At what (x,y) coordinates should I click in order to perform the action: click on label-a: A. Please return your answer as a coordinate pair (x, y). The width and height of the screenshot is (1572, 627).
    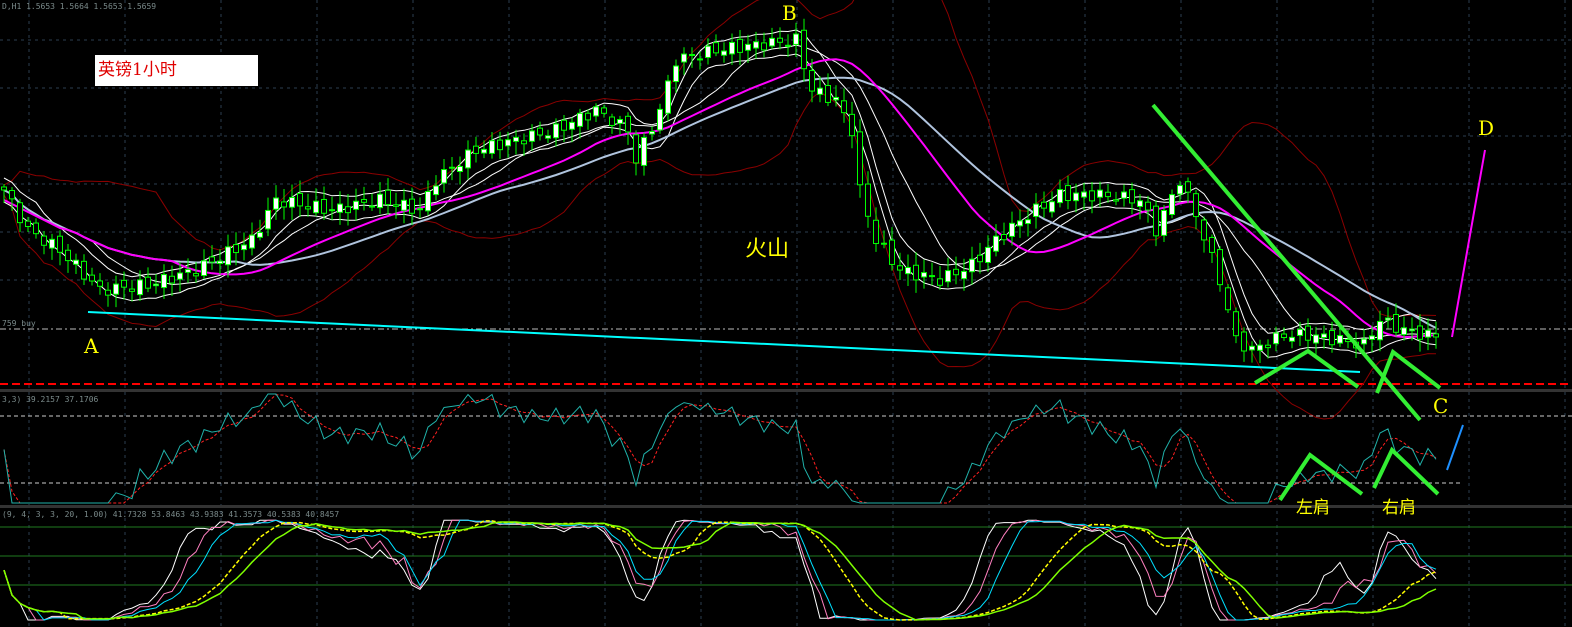
    Looking at the image, I should click on (91, 346).